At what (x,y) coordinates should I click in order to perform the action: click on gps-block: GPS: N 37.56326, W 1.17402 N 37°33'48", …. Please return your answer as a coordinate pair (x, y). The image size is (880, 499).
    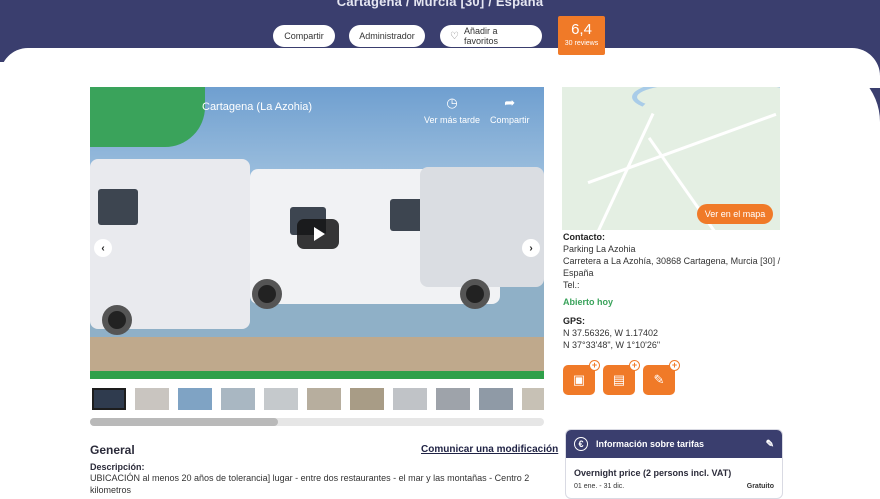
    Looking at the image, I should click on (611, 333).